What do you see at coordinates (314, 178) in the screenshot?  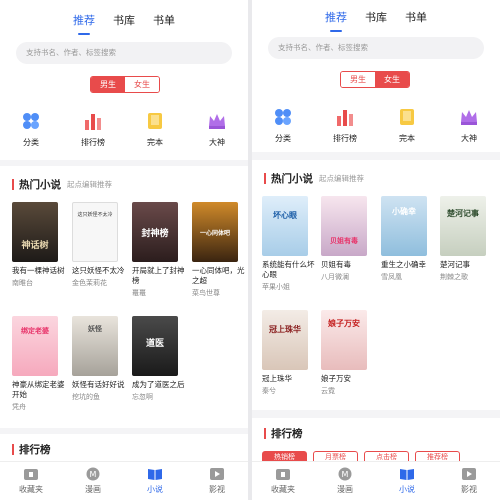 I see `hot-section-header: 热门小说 起点编辑推荐` at bounding box center [314, 178].